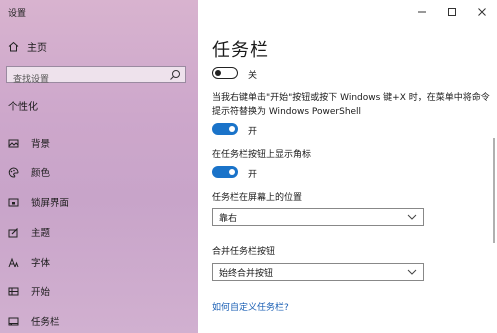  I want to click on sidebar-item-label: 字体, so click(41, 263).